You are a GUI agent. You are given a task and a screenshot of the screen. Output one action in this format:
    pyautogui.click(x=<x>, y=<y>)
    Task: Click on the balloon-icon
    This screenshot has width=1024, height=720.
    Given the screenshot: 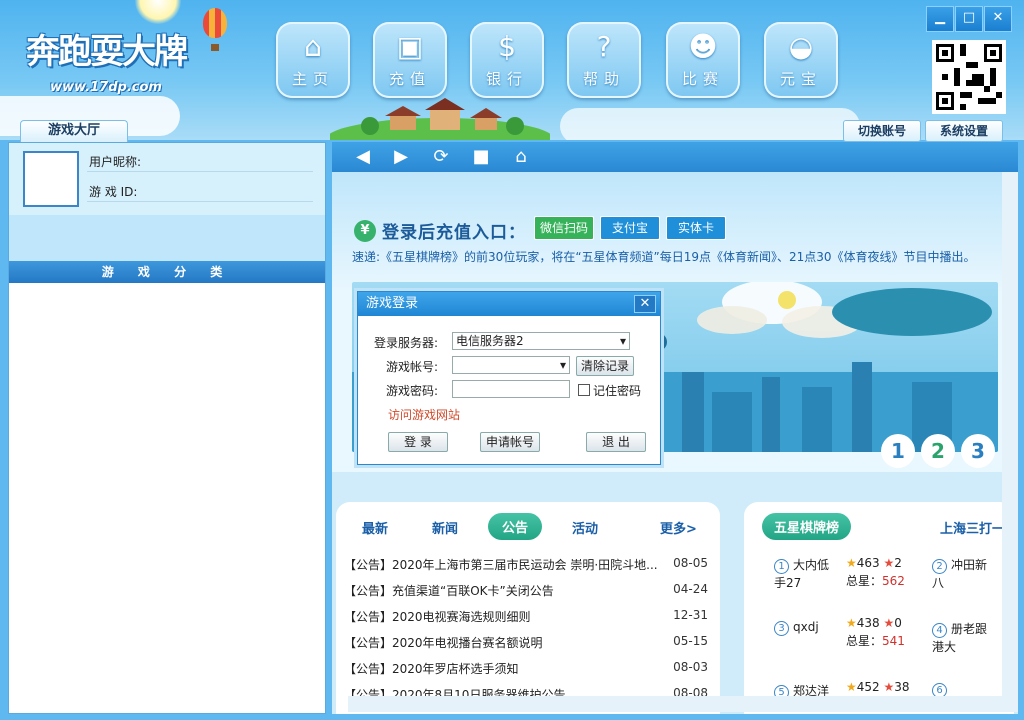 What is the action you would take?
    pyautogui.click(x=215, y=23)
    